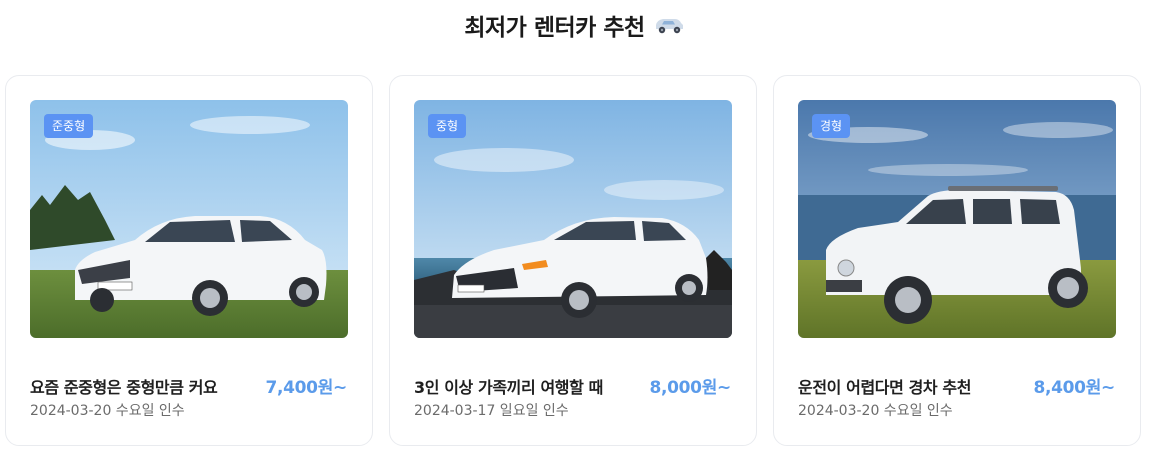  Describe the element at coordinates (508, 387) in the screenshot. I see `card-title: 3인 이상 가족끼리 여행할 때` at that location.